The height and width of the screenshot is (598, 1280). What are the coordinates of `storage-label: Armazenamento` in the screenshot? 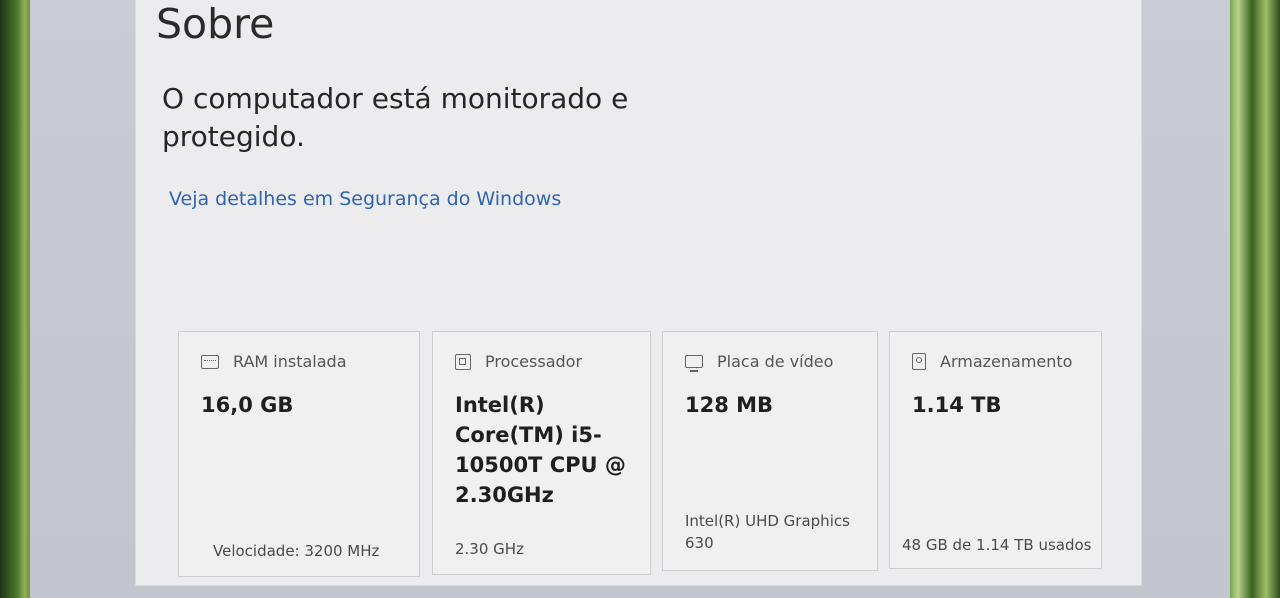 It's located at (1006, 361).